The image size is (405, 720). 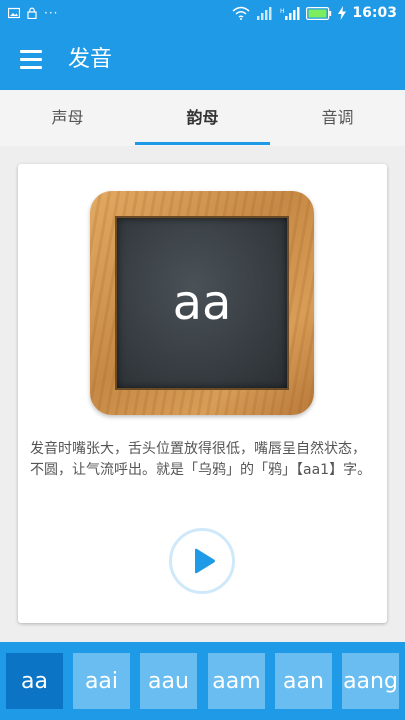 I want to click on tab-finals: 韵母, so click(x=202, y=118).